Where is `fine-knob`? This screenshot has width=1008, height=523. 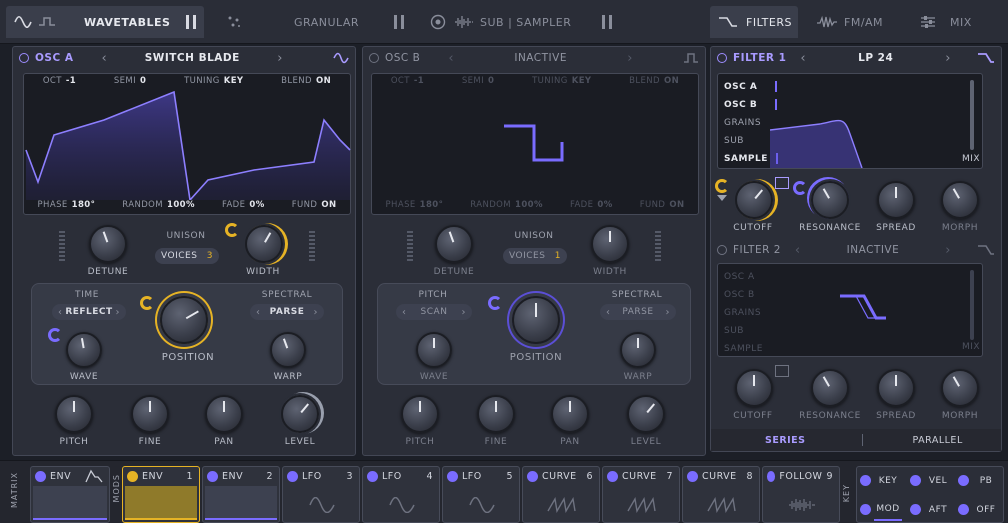 fine-knob is located at coordinates (496, 414).